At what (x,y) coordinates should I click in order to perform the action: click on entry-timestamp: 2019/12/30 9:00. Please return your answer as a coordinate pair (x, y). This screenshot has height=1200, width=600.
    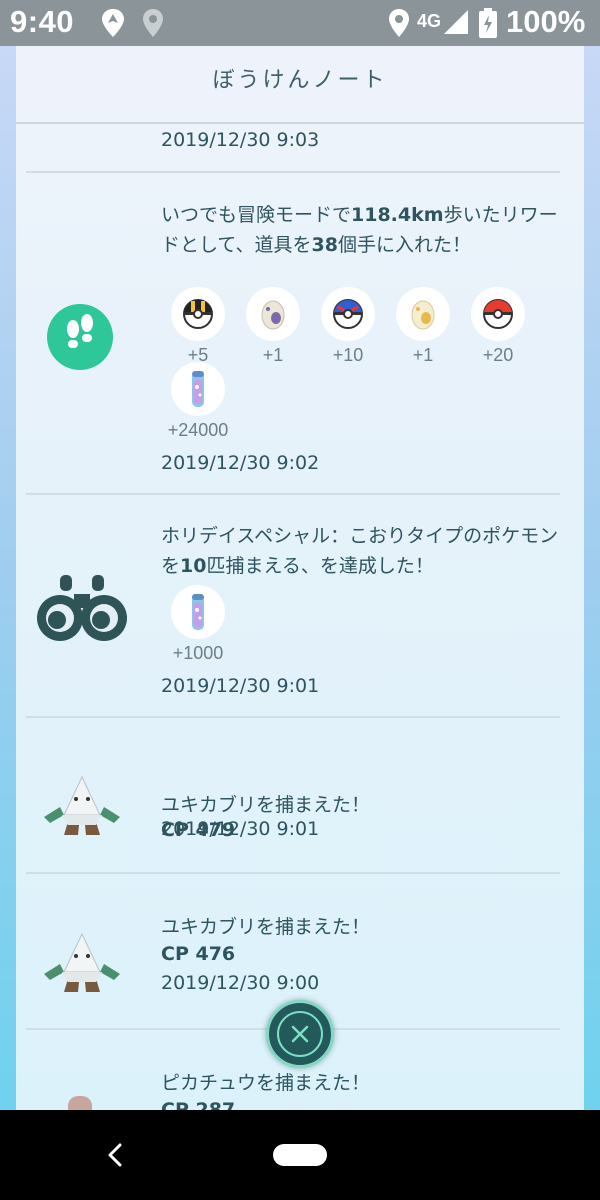
    Looking at the image, I should click on (240, 983).